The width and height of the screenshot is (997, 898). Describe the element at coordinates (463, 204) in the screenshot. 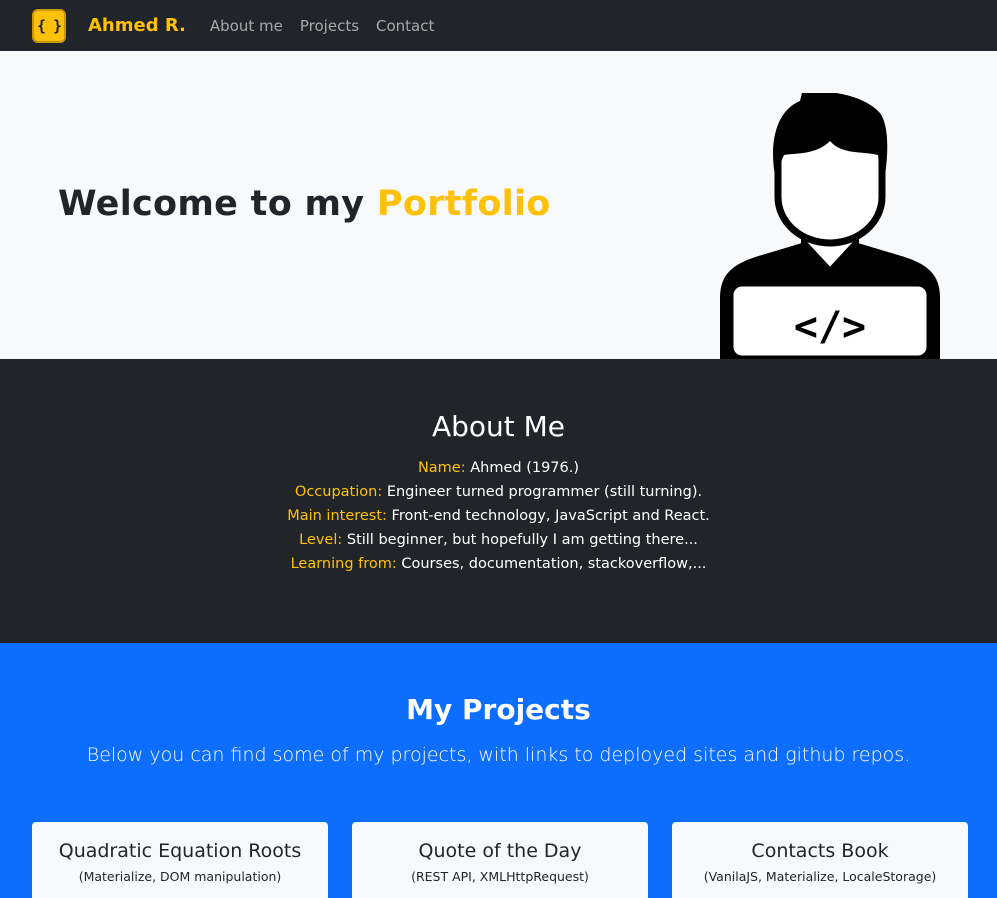

I see `hero-title-accent: Portfolio` at that location.